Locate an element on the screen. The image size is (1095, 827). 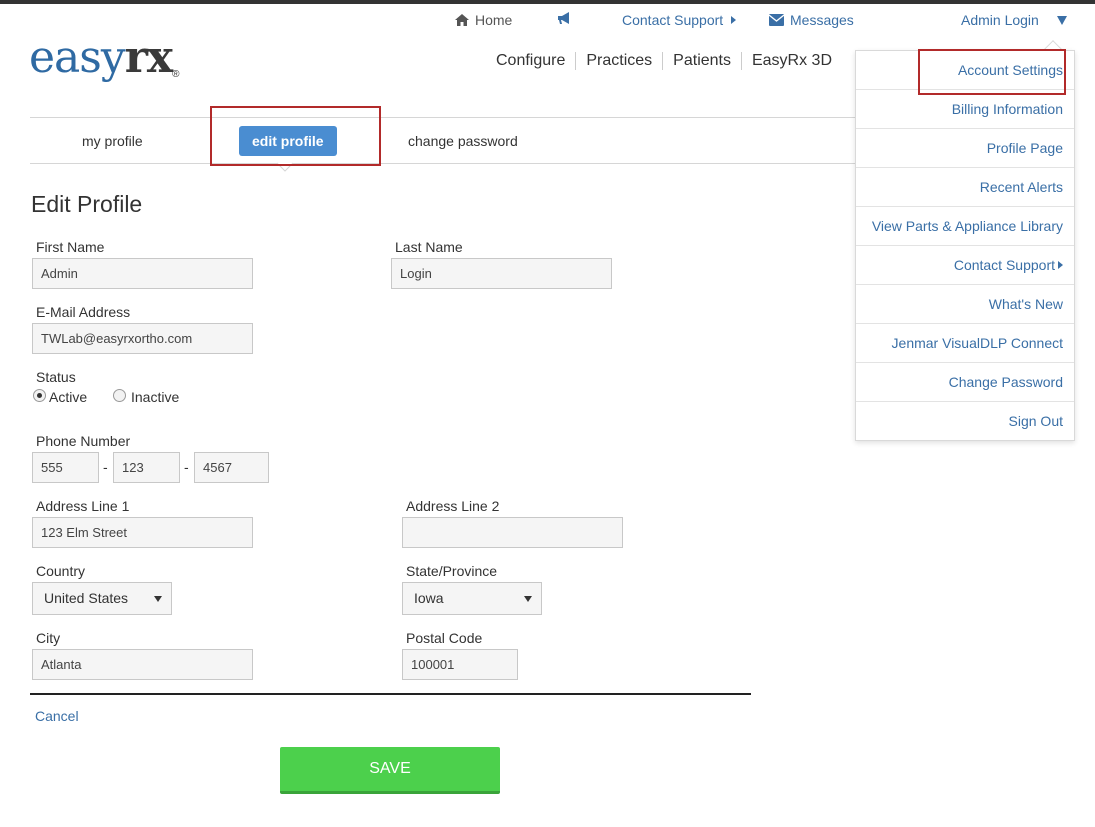
subnav-top-border is located at coordinates (442, 117).